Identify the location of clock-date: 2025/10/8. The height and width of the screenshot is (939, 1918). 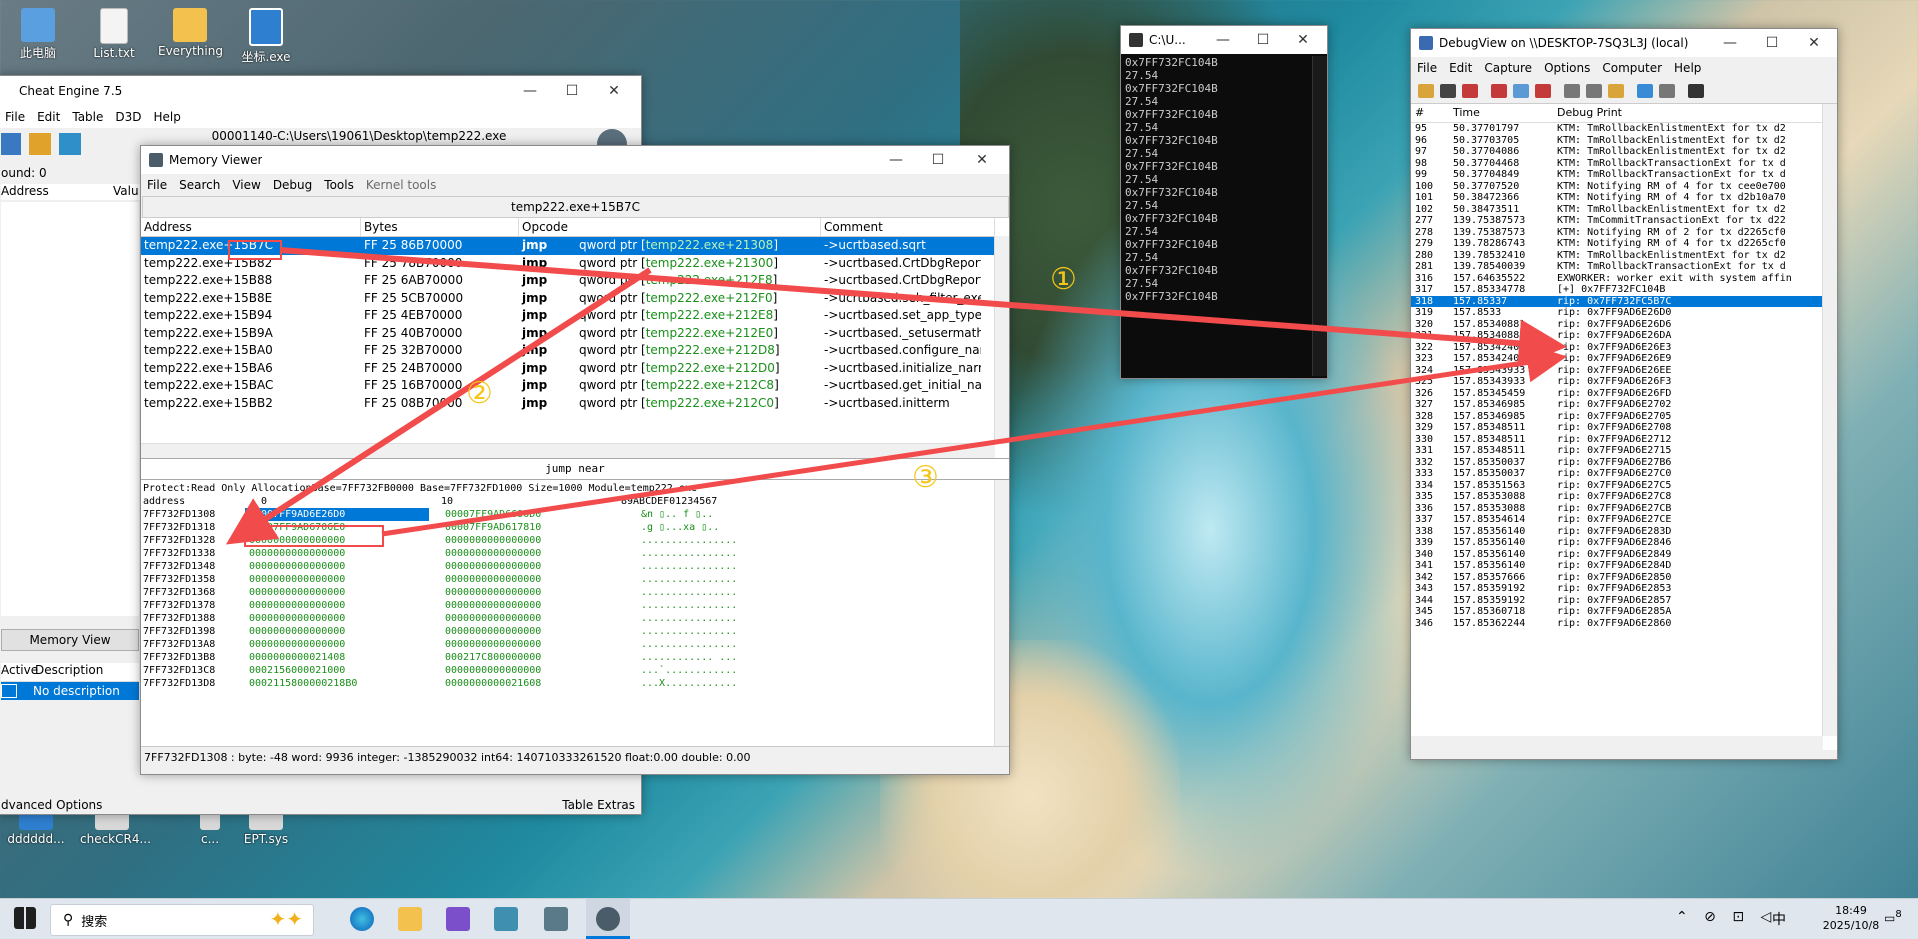
(1851, 925).